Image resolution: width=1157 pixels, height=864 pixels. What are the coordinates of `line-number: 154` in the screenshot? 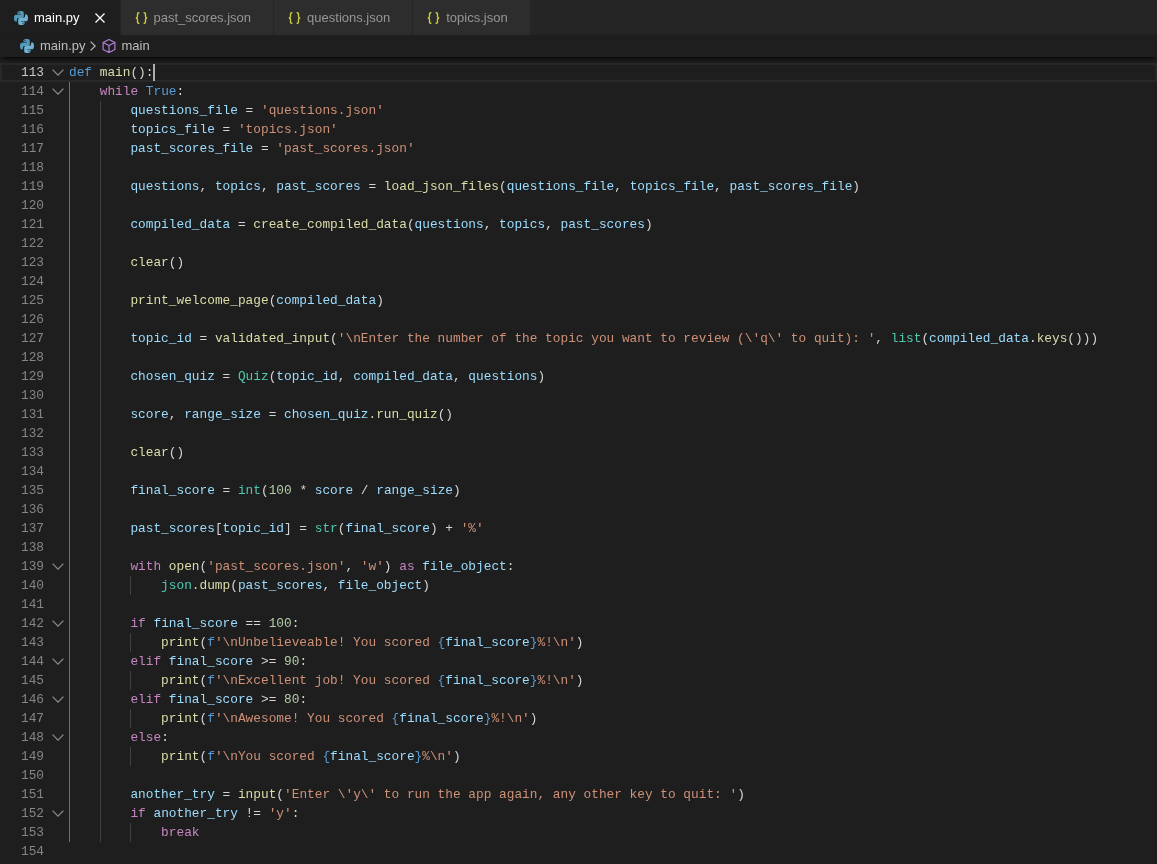 It's located at (32, 851).